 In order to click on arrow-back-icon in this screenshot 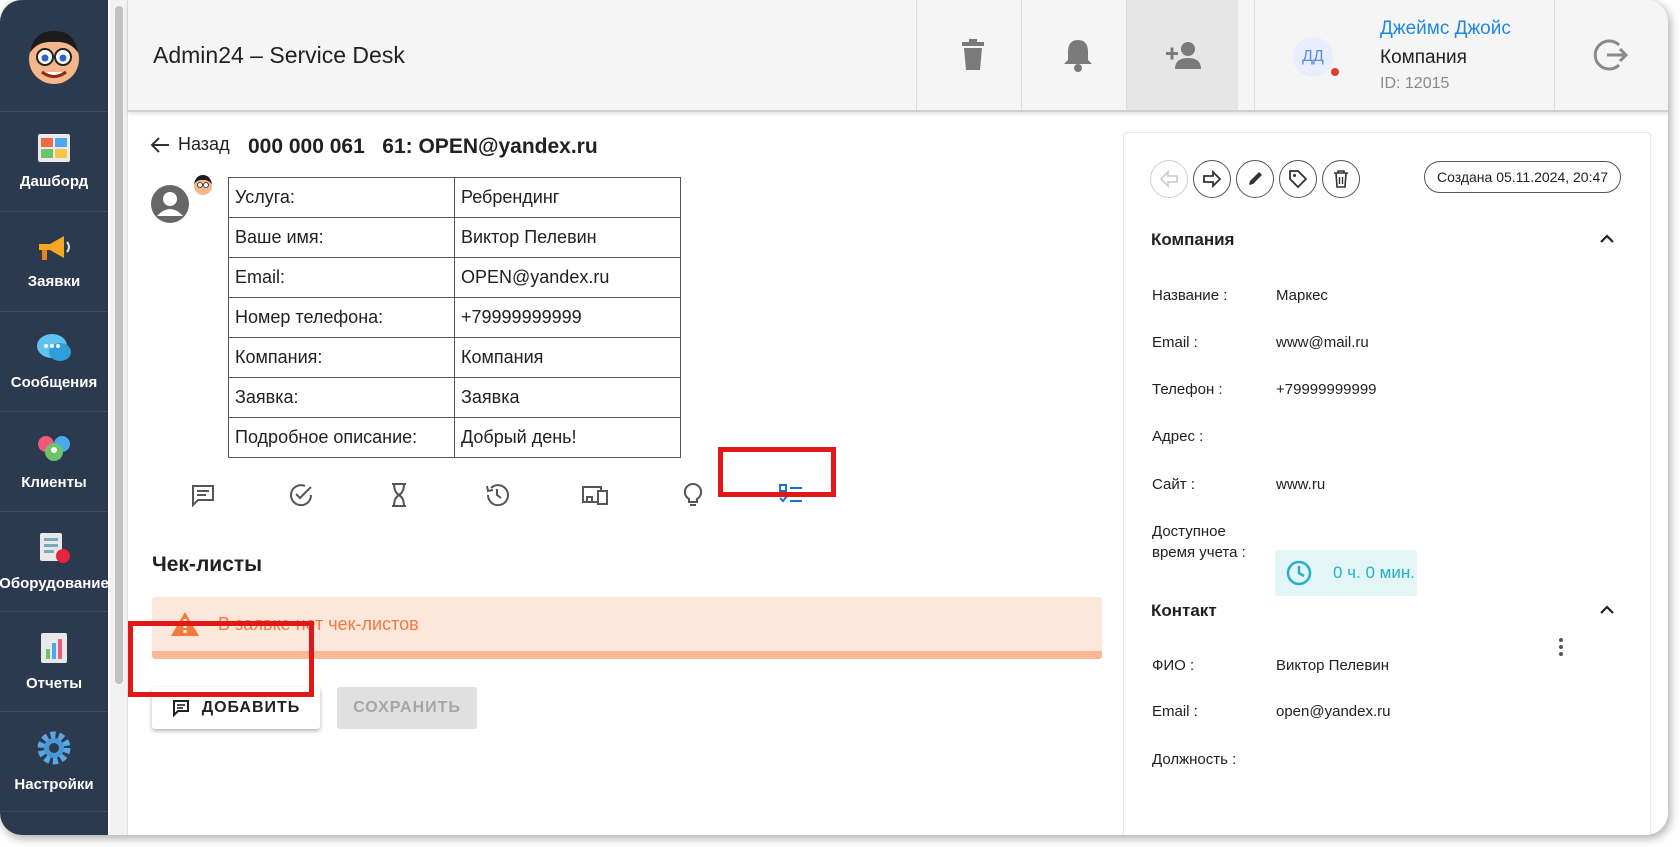, I will do `click(1168, 179)`.